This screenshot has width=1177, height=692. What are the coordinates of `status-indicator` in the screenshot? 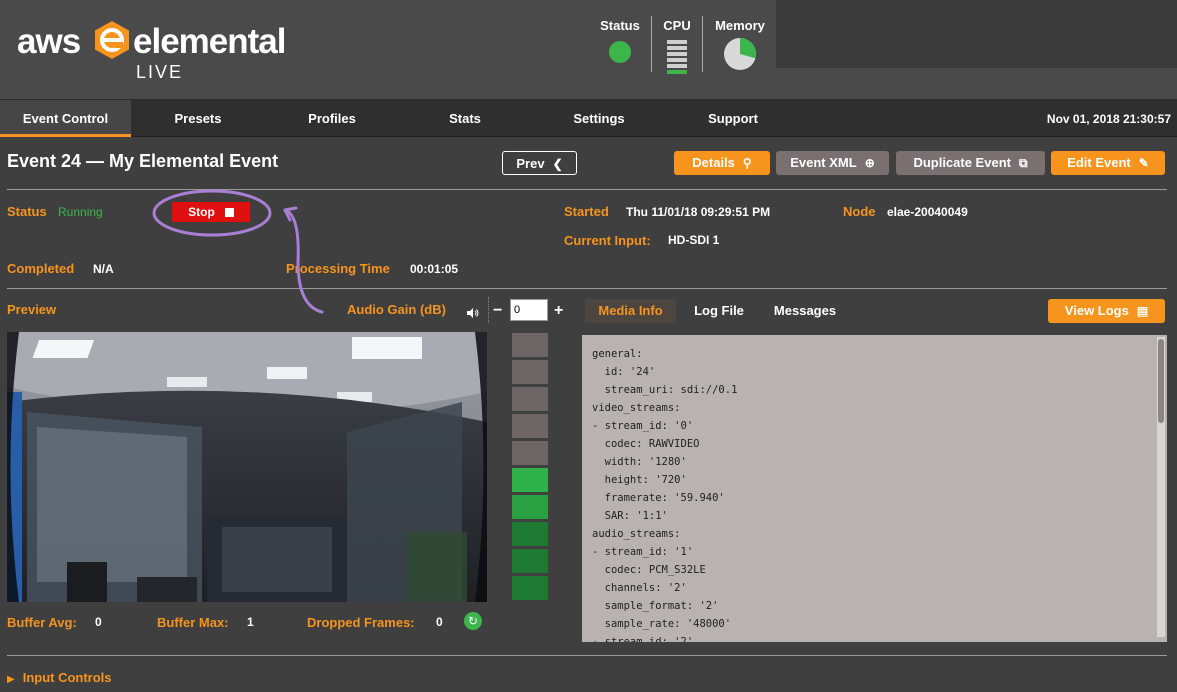 It's located at (620, 52).